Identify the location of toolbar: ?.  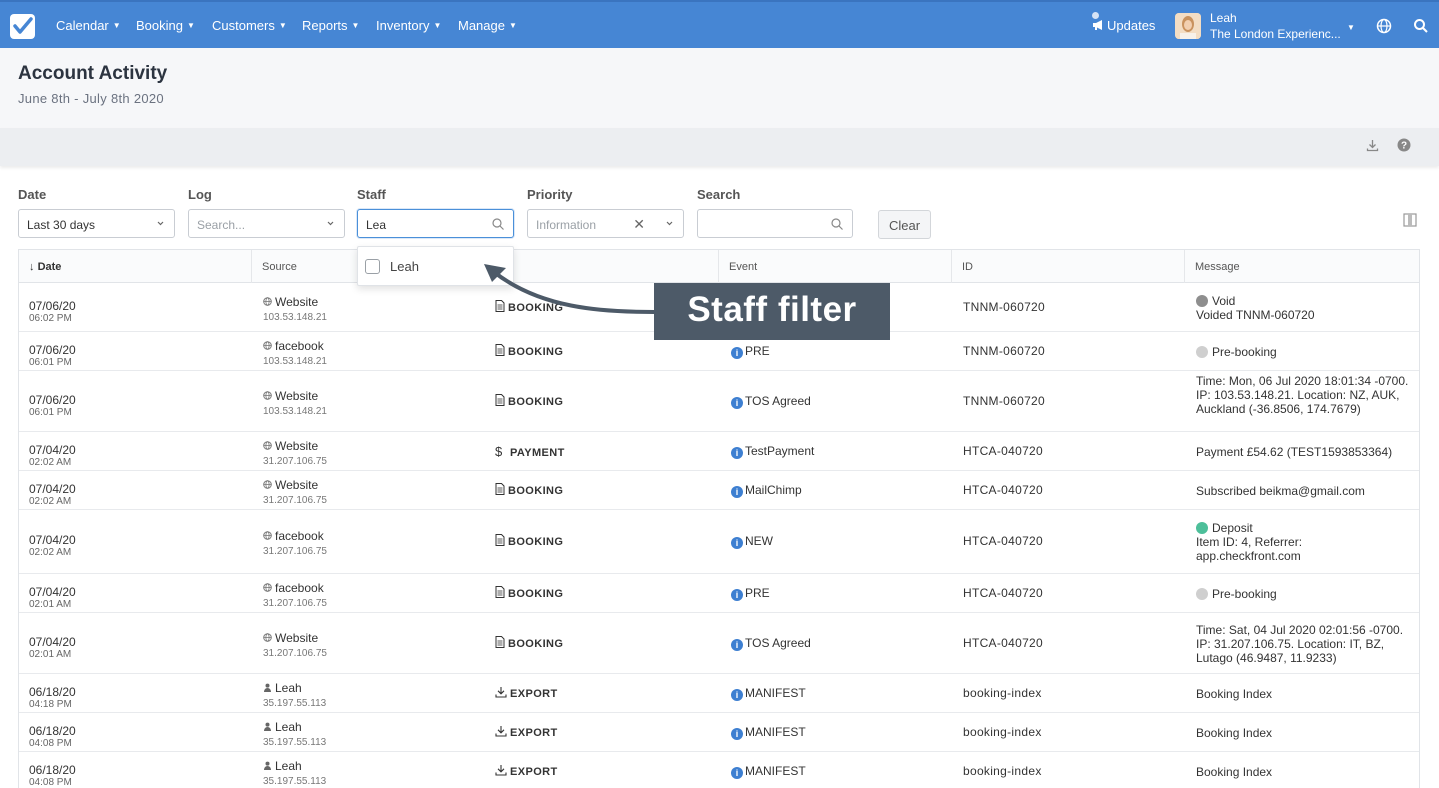
(719, 147).